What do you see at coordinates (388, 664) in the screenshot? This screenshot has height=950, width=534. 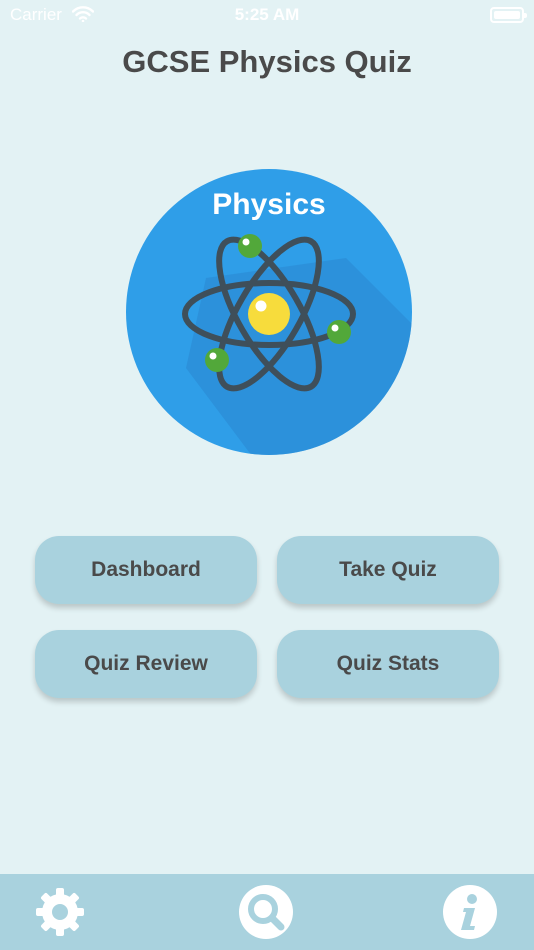 I see `quiz-stats-button: Quiz Stats` at bounding box center [388, 664].